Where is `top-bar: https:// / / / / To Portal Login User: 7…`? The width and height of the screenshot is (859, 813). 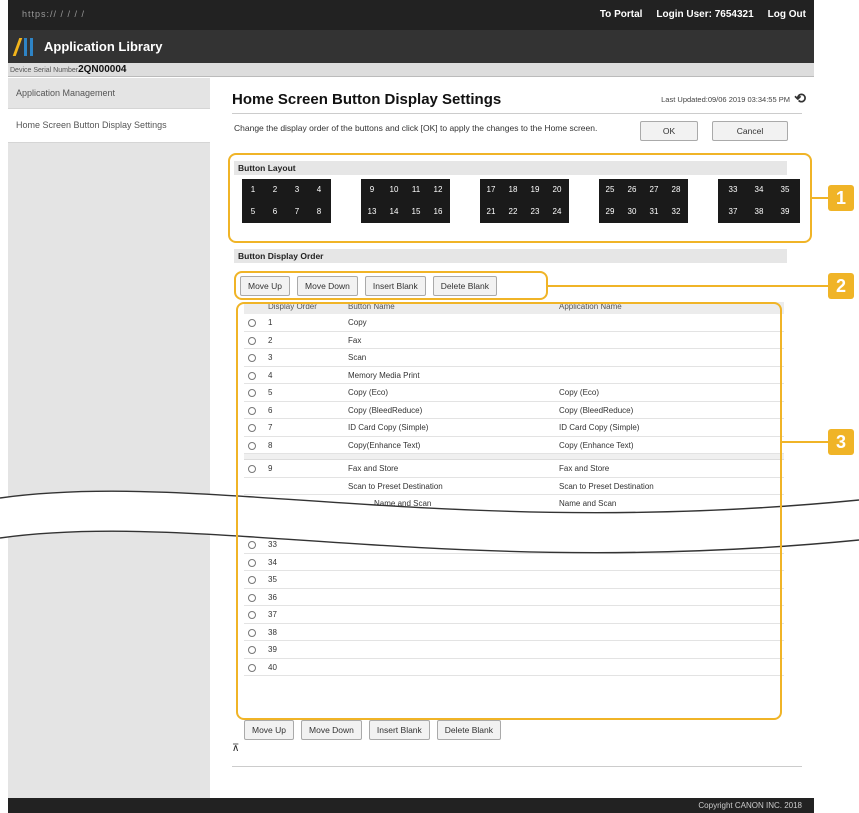
top-bar: https:// / / / / To Portal Login User: 7… is located at coordinates (411, 15).